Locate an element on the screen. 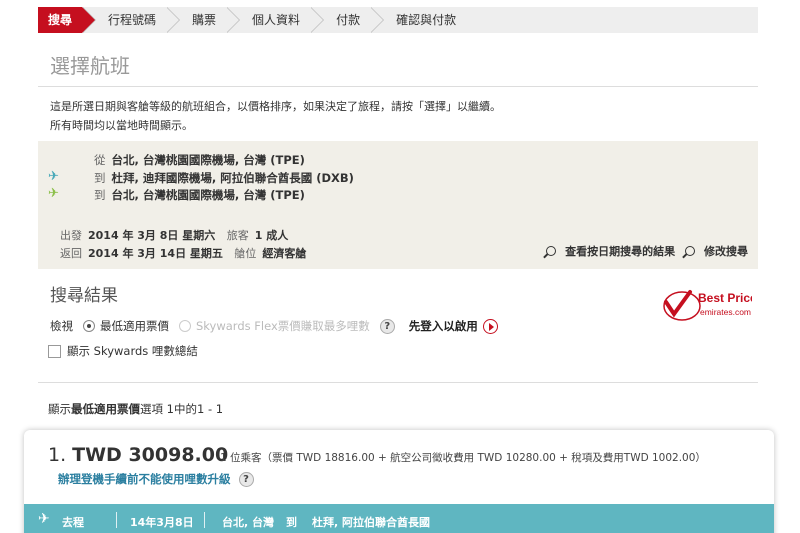 The height and width of the screenshot is (533, 800). leg-to: 杜拜, 阿拉伯聯合酋長國 is located at coordinates (371, 522).